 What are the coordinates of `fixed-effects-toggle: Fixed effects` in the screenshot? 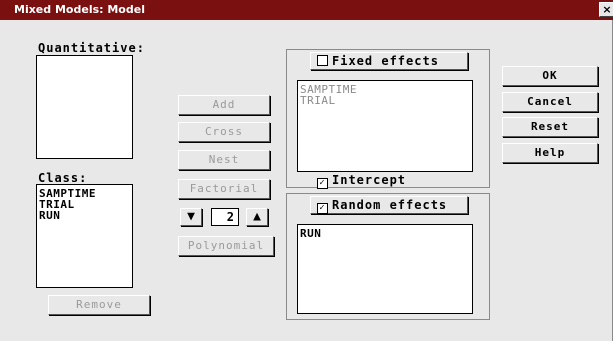 It's located at (389, 61).